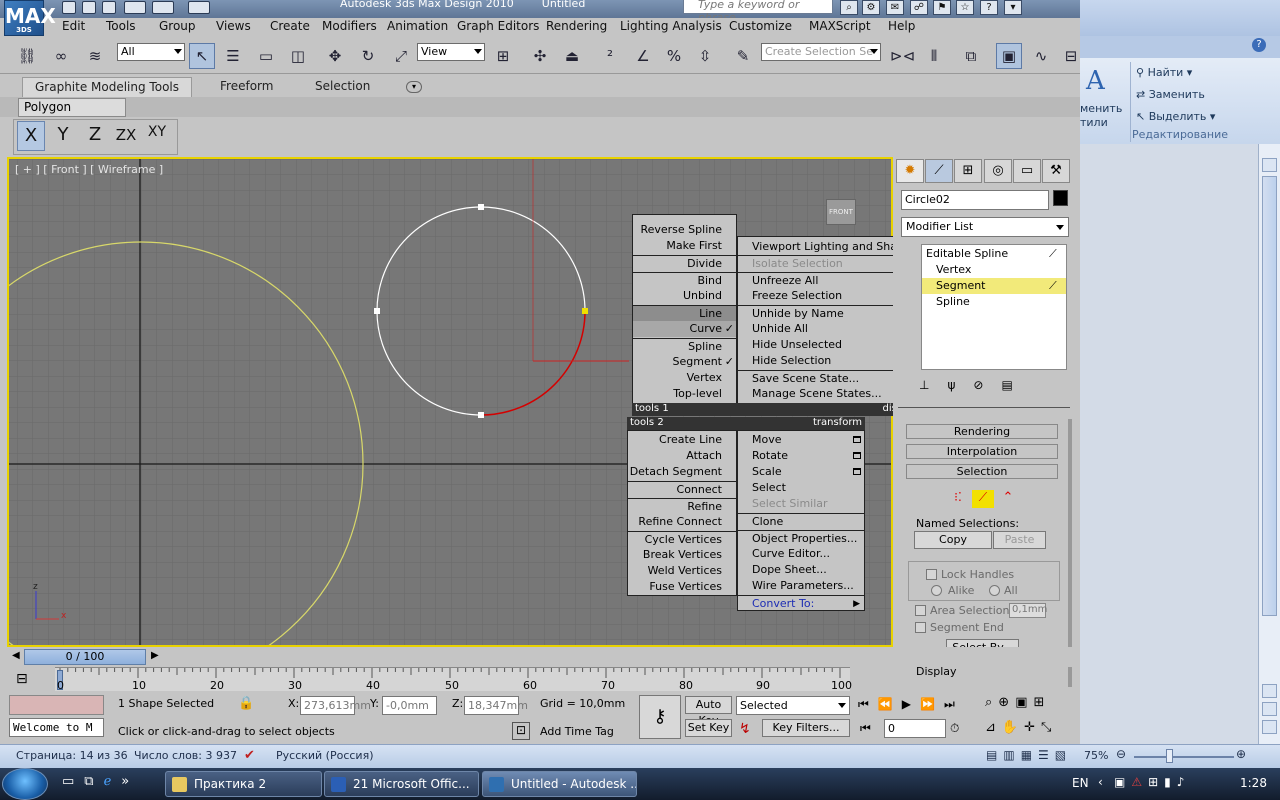  I want to click on quad-item-scale: Scale, so click(801, 472).